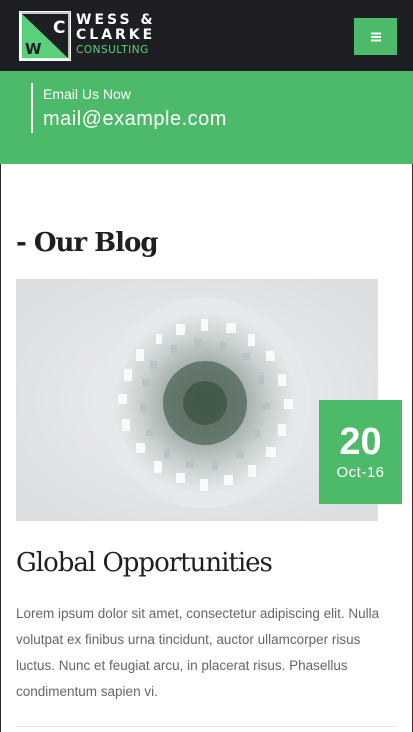  I want to click on post-title-link: Global Opportunities, so click(144, 563).